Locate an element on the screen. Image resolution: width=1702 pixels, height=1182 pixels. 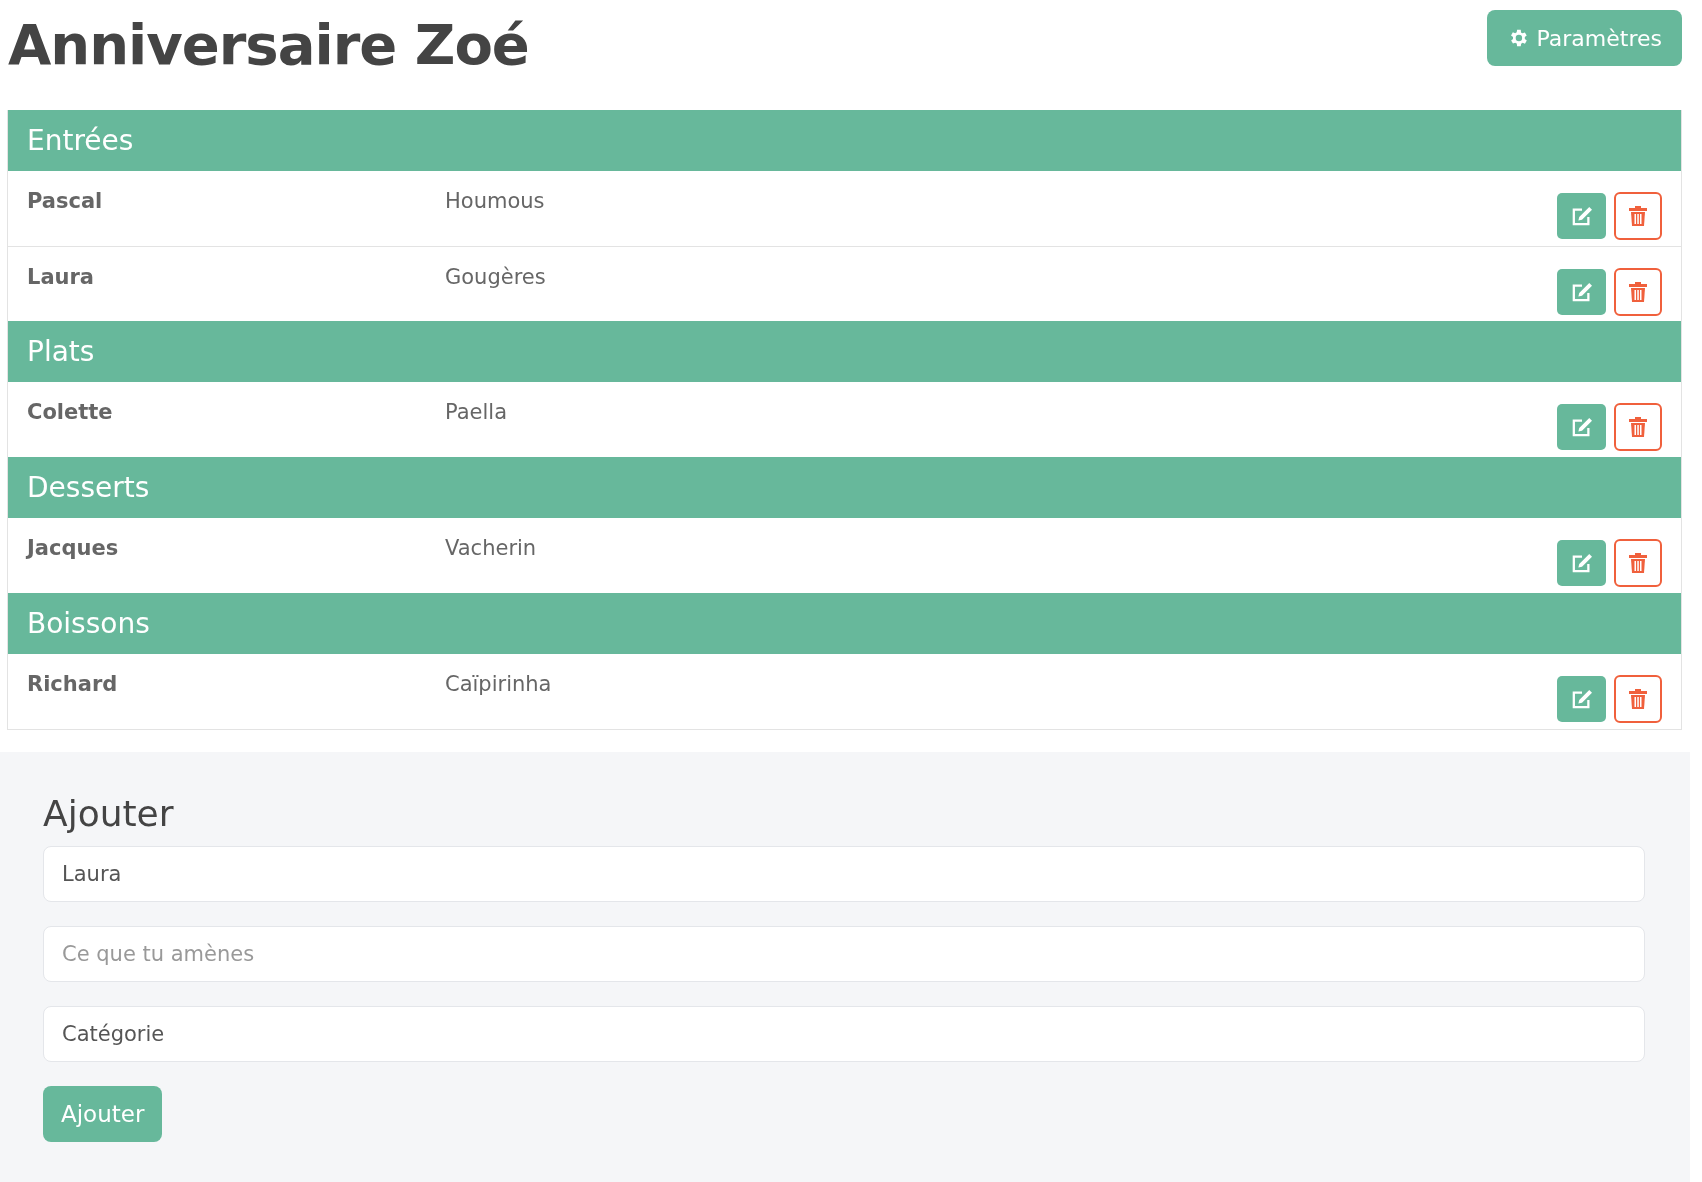
input-field: Laura is located at coordinates (844, 874).